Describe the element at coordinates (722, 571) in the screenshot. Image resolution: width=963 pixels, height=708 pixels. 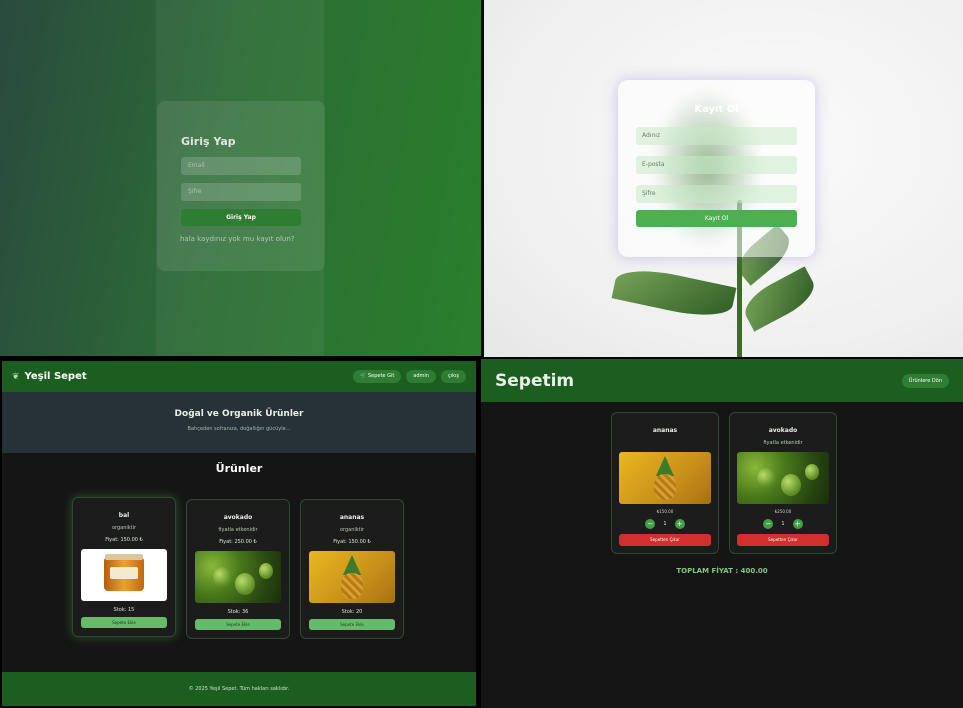
I see `cart-total: TOPLAM FİYAT : 400.00` at that location.